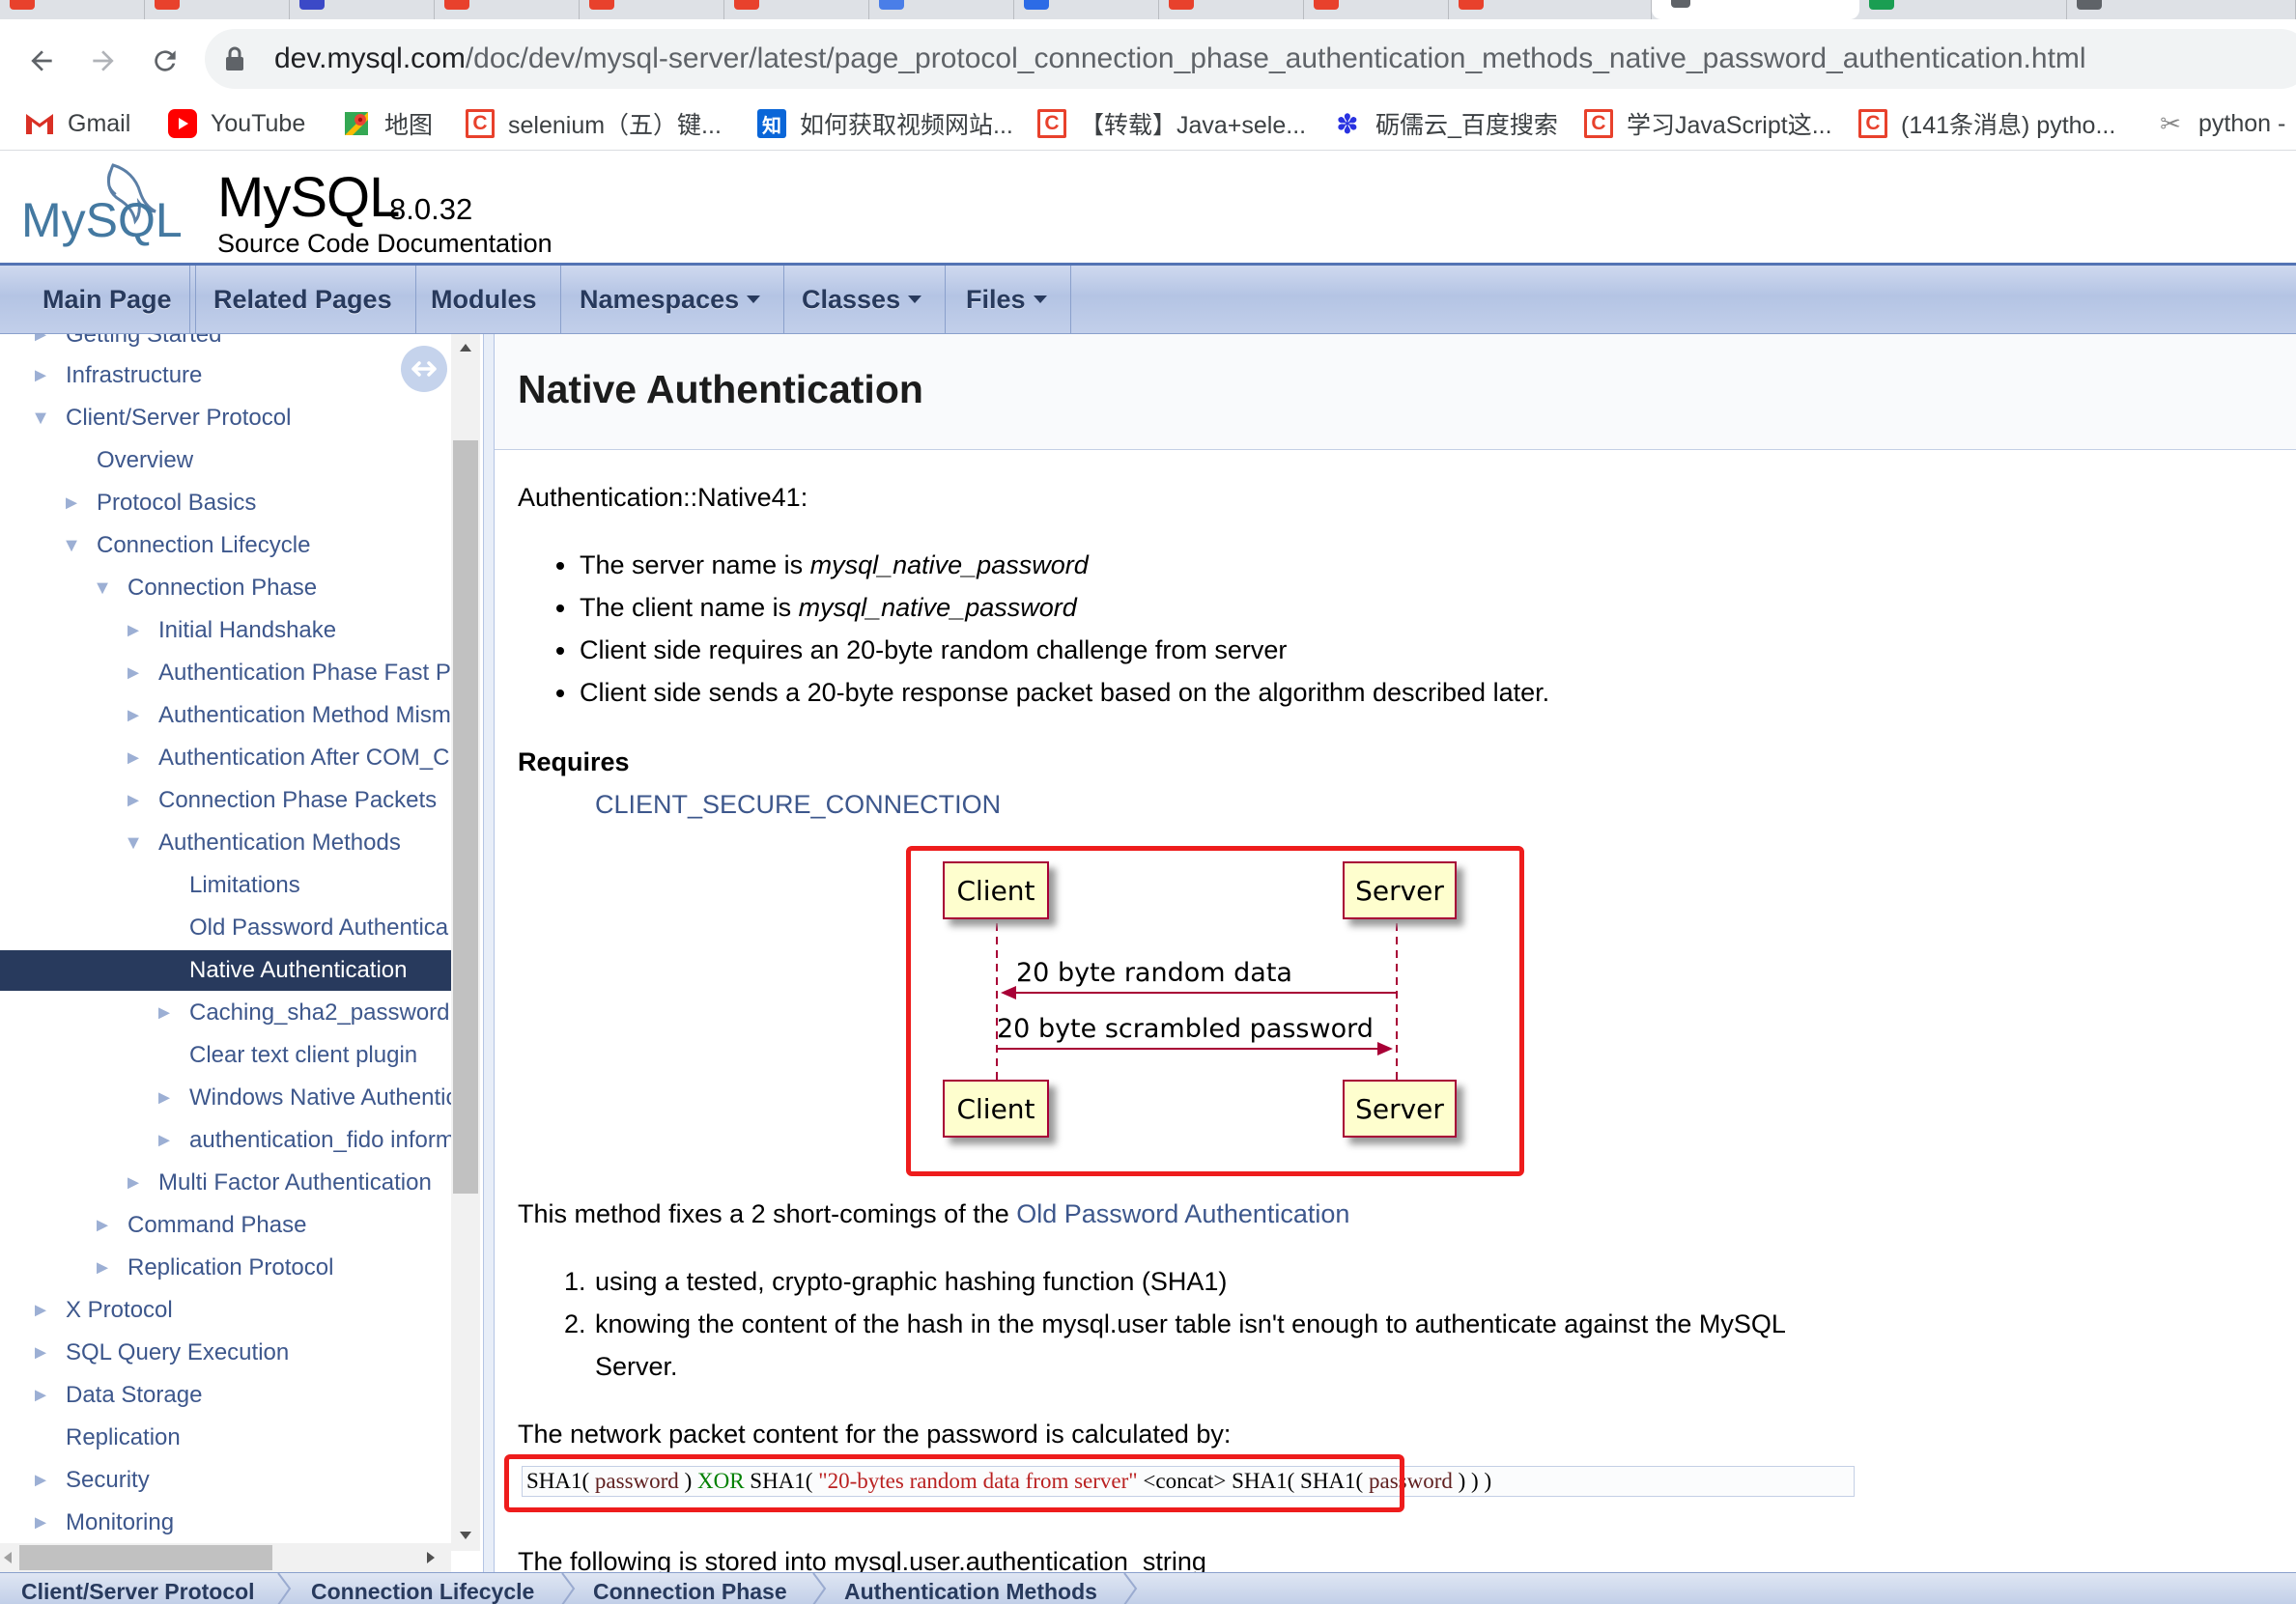 This screenshot has height=1604, width=2296. What do you see at coordinates (107, 299) in the screenshot?
I see `menu-main-page: Main Page` at bounding box center [107, 299].